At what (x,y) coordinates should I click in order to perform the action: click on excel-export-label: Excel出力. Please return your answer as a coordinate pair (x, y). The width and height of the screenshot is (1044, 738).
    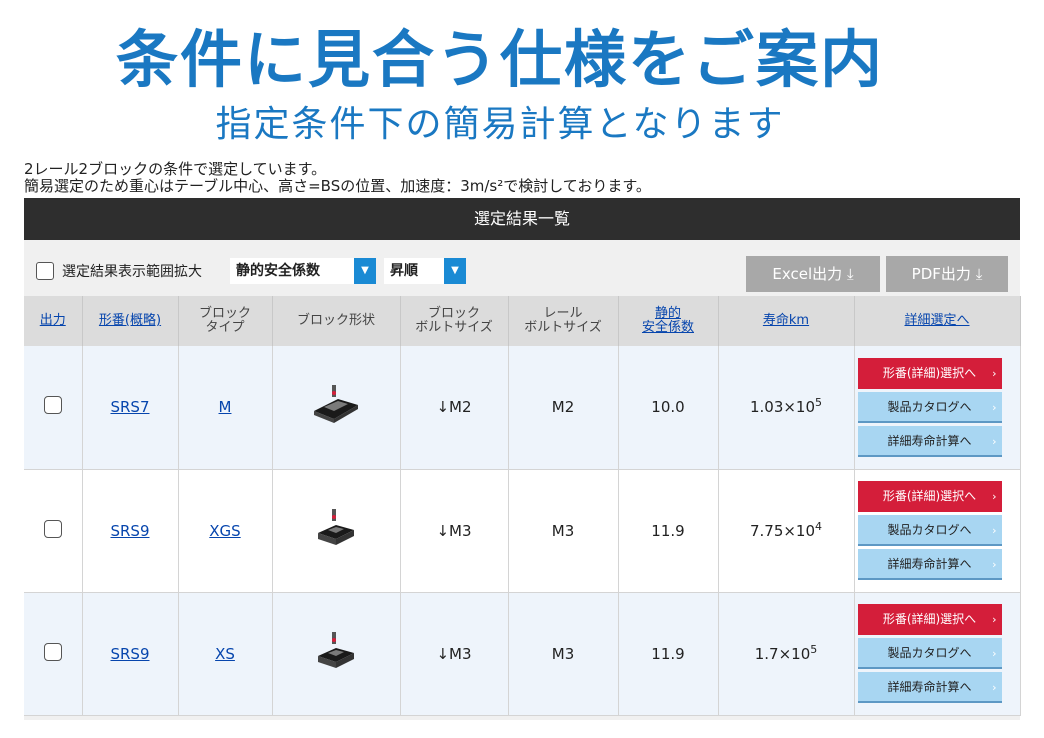
    Looking at the image, I should click on (807, 274).